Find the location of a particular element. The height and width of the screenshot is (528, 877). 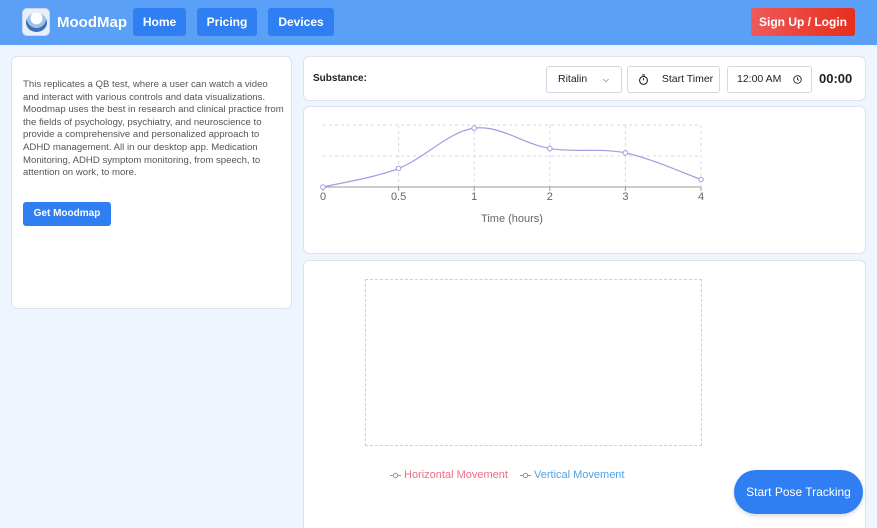

legend-vertical-movement: Vertical Movement is located at coordinates (572, 475).